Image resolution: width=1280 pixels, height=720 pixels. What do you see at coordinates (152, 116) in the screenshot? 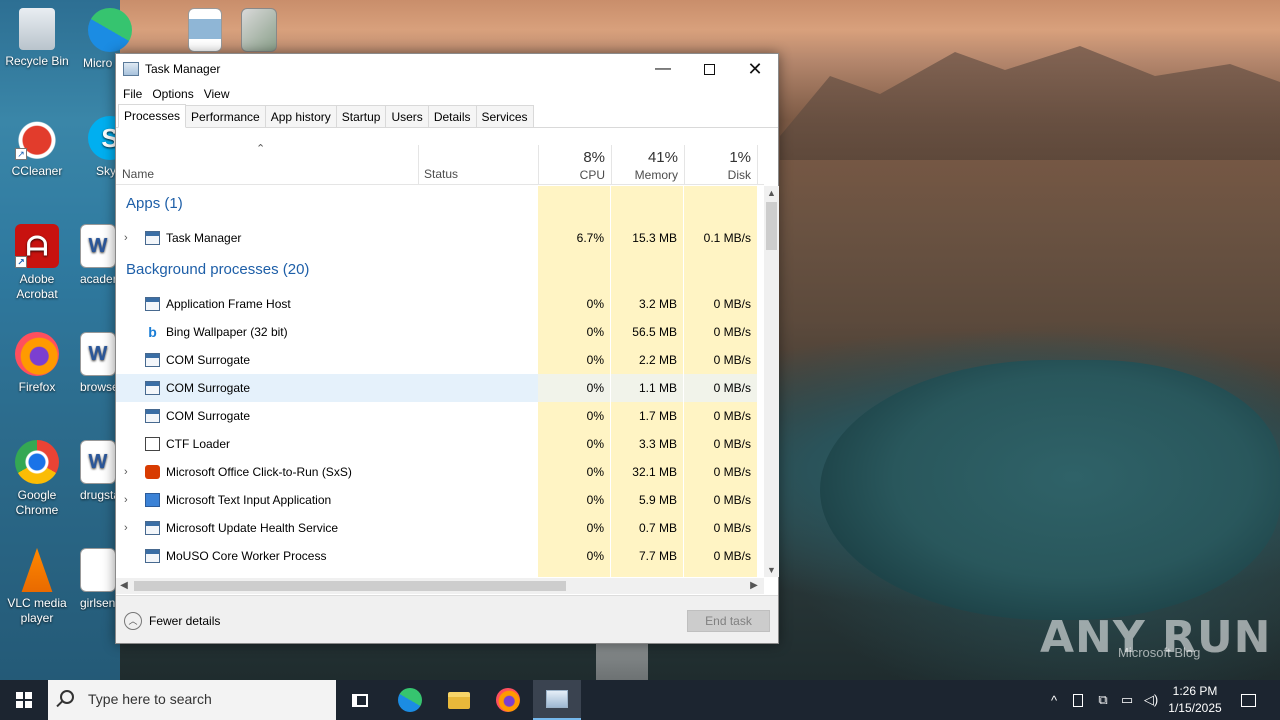
I see `tab-processes: Processes` at bounding box center [152, 116].